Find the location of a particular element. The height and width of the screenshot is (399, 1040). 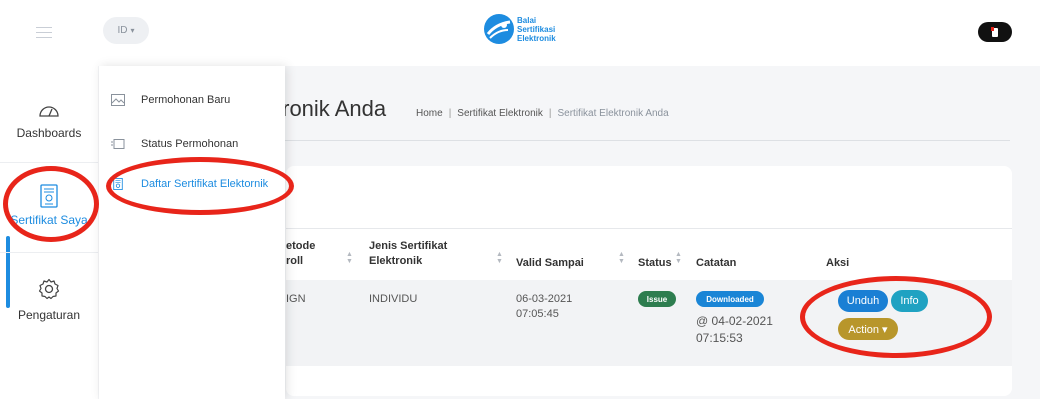

submenu-item-status-permohonan: Status Permohonan is located at coordinates (174, 144).